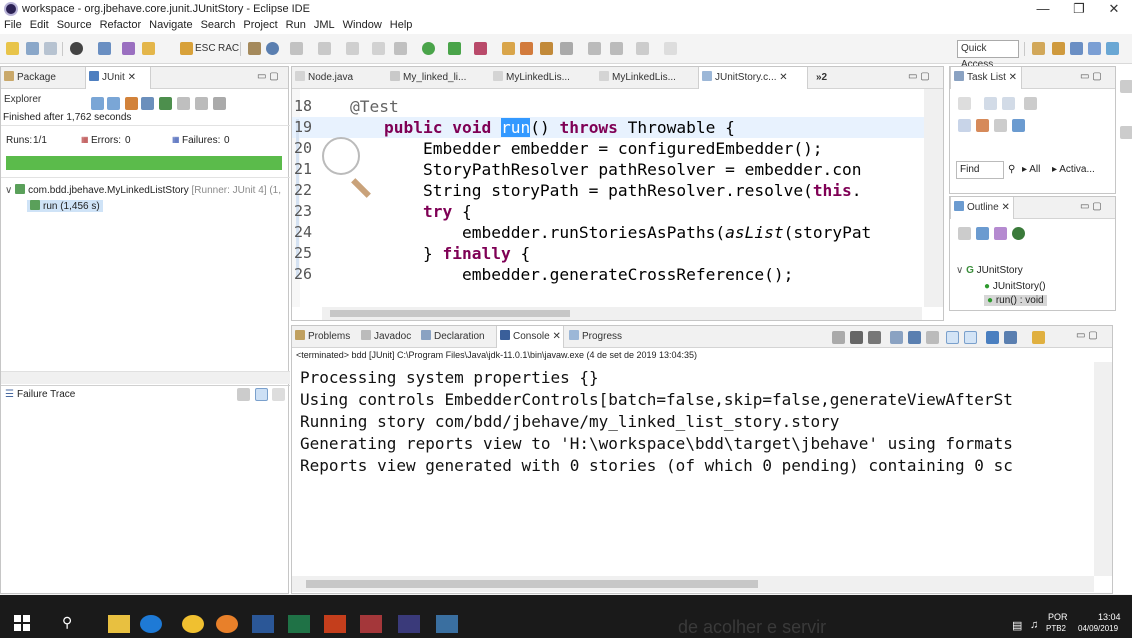 Image resolution: width=1132 pixels, height=638 pixels. I want to click on stop-icon, so click(201, 103).